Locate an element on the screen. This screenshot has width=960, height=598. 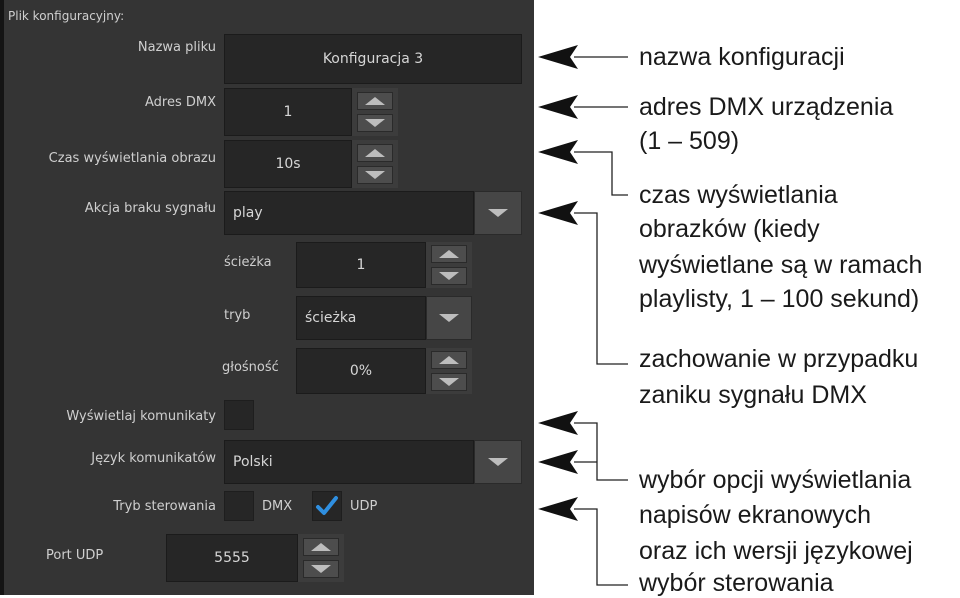
annotation-signal-line1: zachowanie w przypadku is located at coordinates (779, 359).